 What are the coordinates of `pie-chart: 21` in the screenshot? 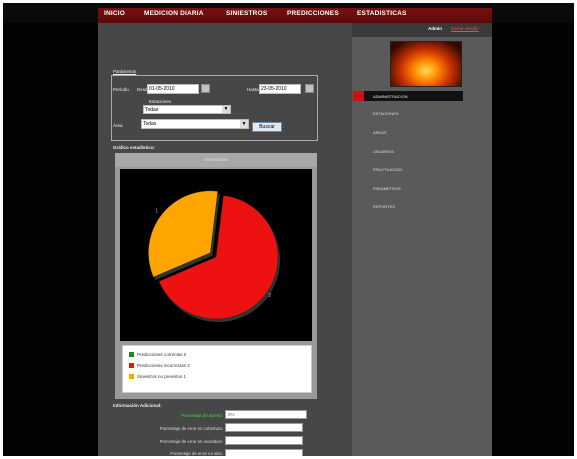 It's located at (214, 256).